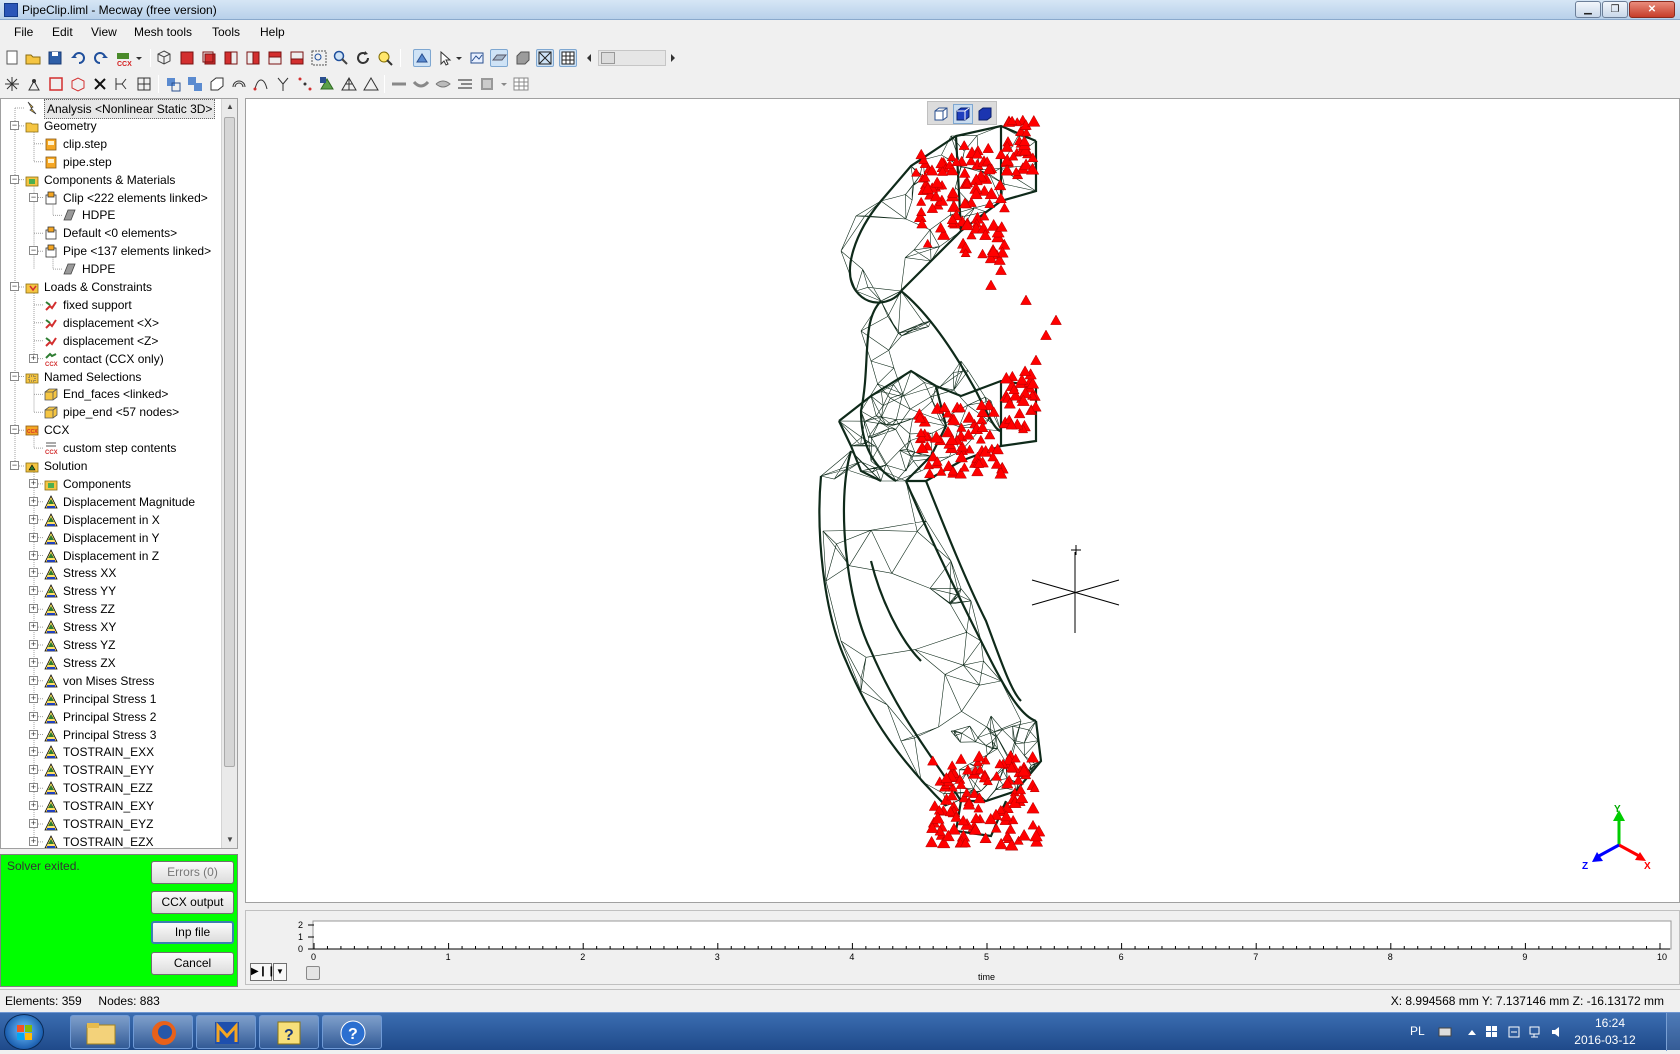 This screenshot has height=1054, width=1680. Describe the element at coordinates (305, 84) in the screenshot. I see `scatter-nodes-icon` at that location.